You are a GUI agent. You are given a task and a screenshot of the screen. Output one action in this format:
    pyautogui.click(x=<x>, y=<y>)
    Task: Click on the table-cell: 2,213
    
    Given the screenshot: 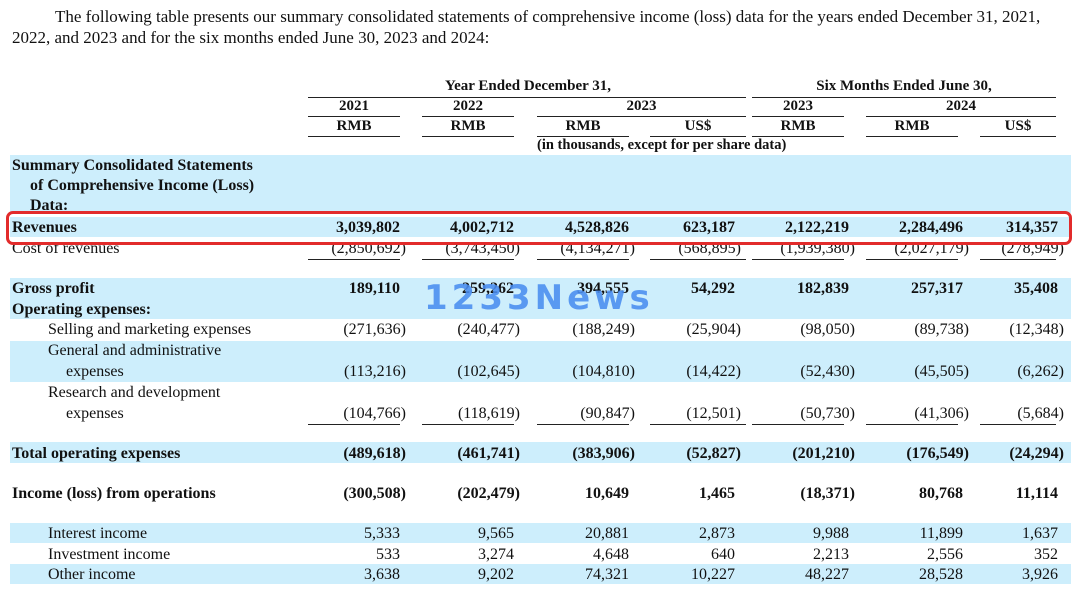 What is the action you would take?
    pyautogui.click(x=831, y=554)
    